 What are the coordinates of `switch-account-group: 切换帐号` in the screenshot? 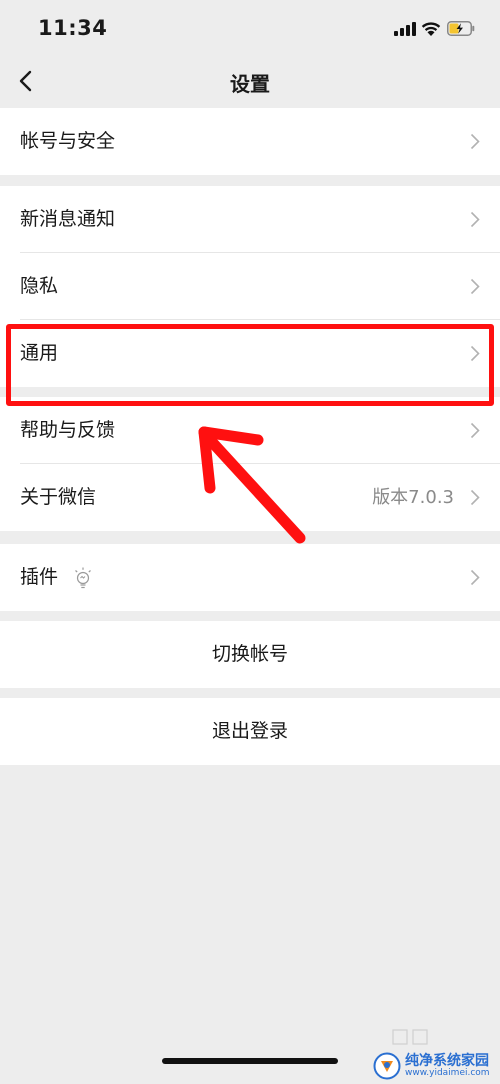 It's located at (250, 654).